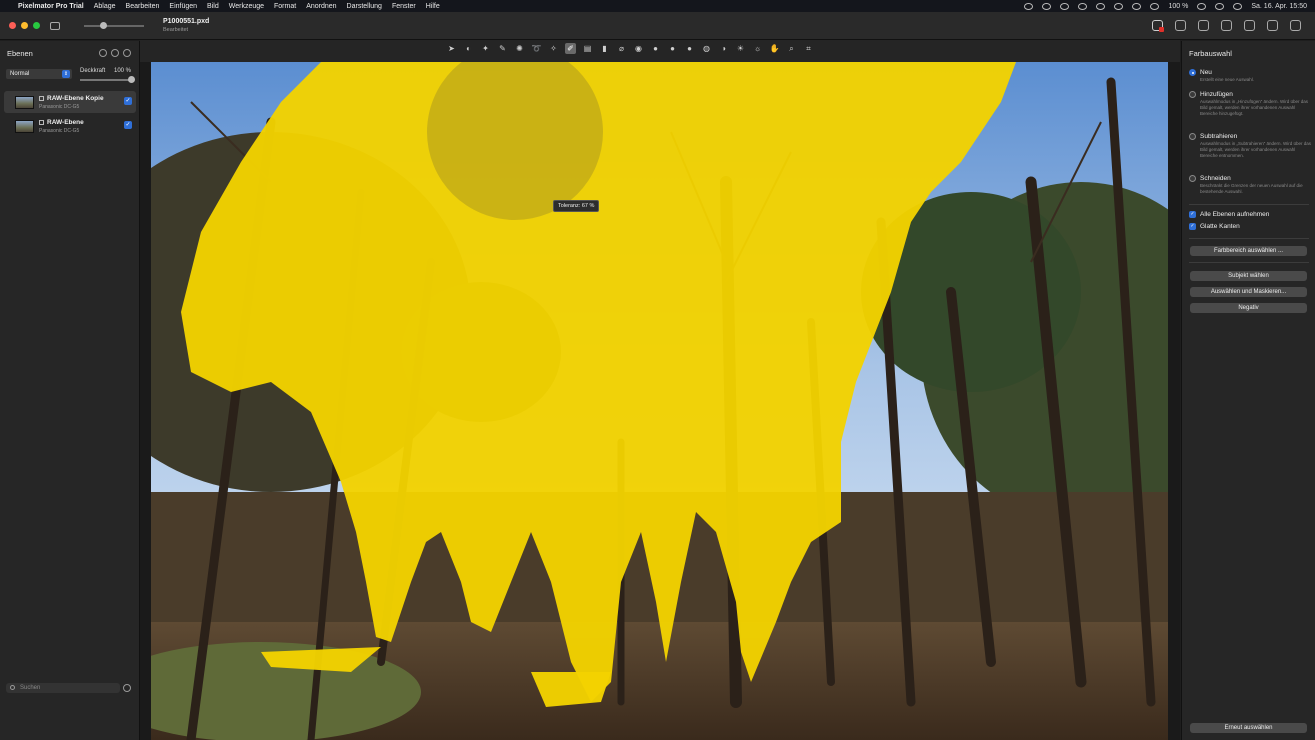 This screenshot has height=740, width=1315. What do you see at coordinates (1178, 6) in the screenshot?
I see `battery-percentage: 100 %` at bounding box center [1178, 6].